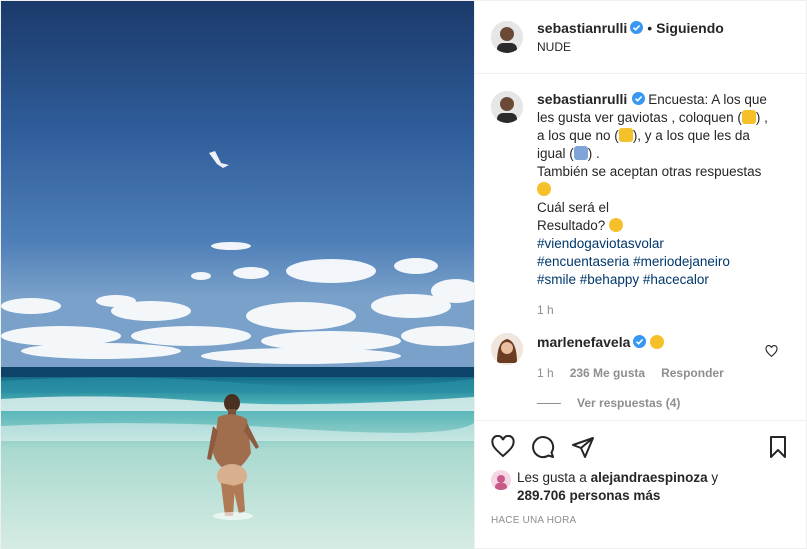  I want to click on hashtag-link: #smile, so click(556, 279).